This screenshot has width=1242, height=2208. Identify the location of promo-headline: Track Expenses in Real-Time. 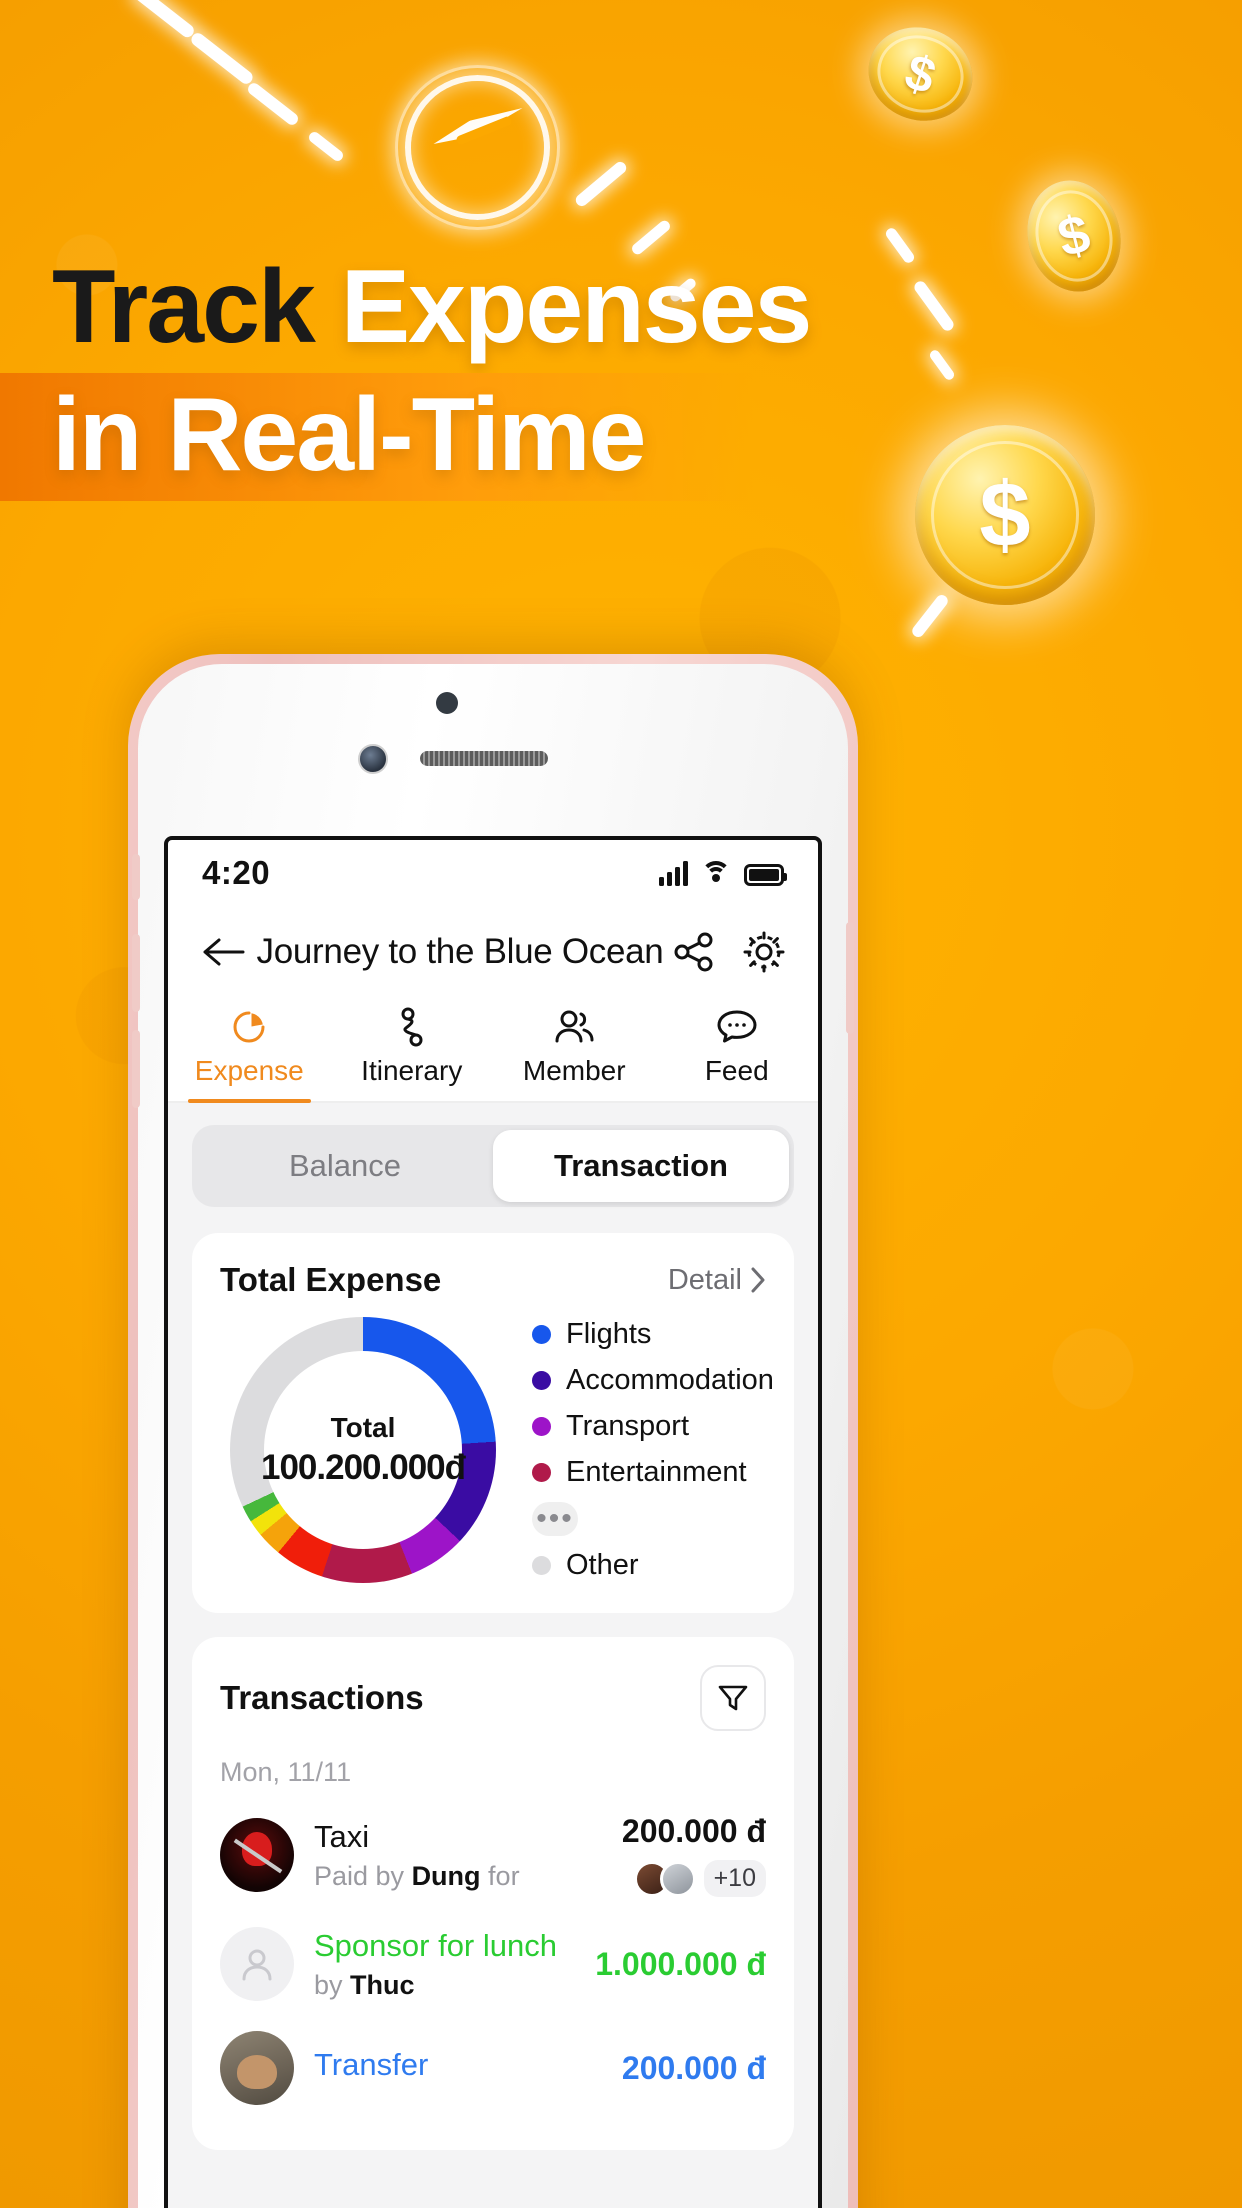
(550, 378).